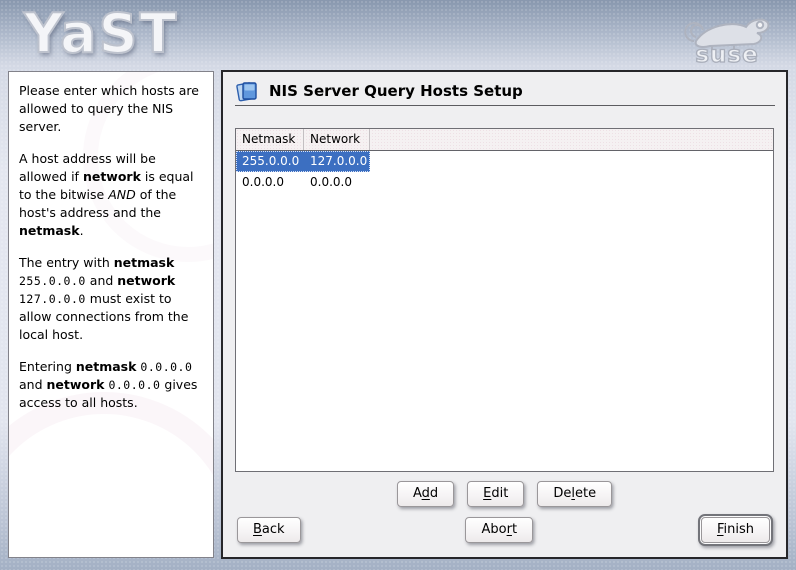  What do you see at coordinates (101, 33) in the screenshot?
I see `yast-logo: YaST` at bounding box center [101, 33].